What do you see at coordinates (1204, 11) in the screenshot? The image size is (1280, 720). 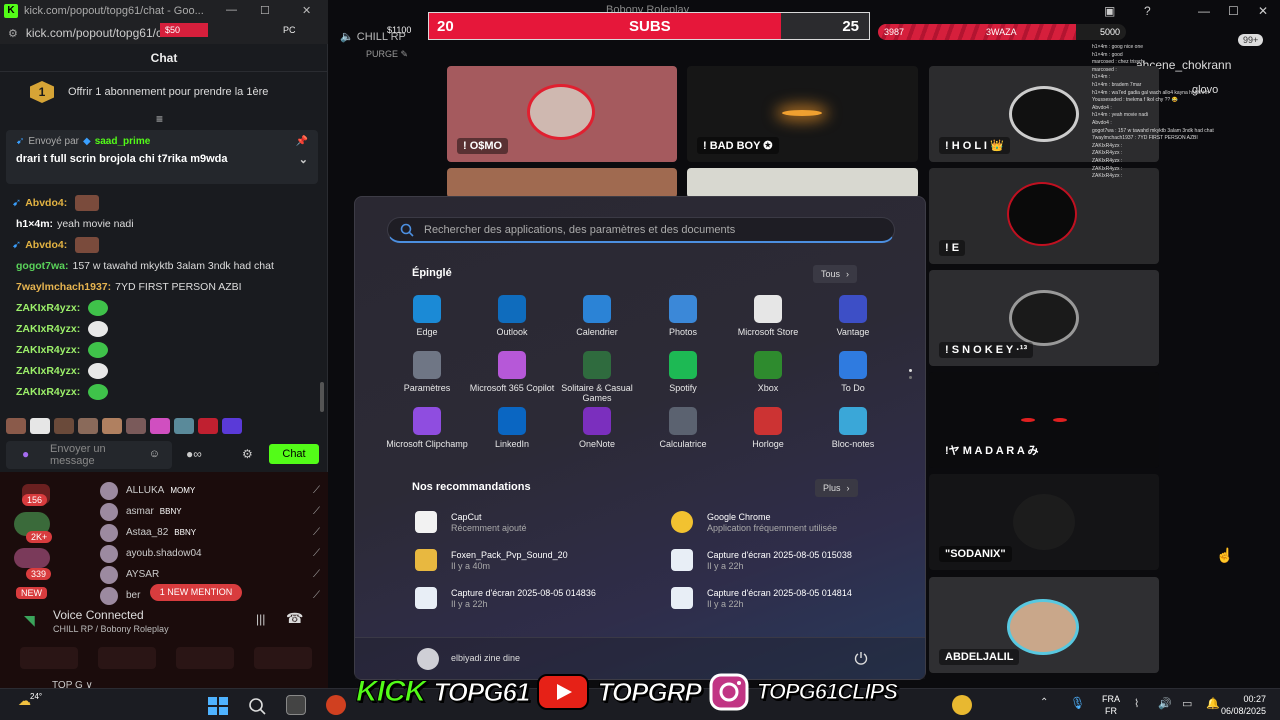 I see `window-minimize-icon: —` at bounding box center [1204, 11].